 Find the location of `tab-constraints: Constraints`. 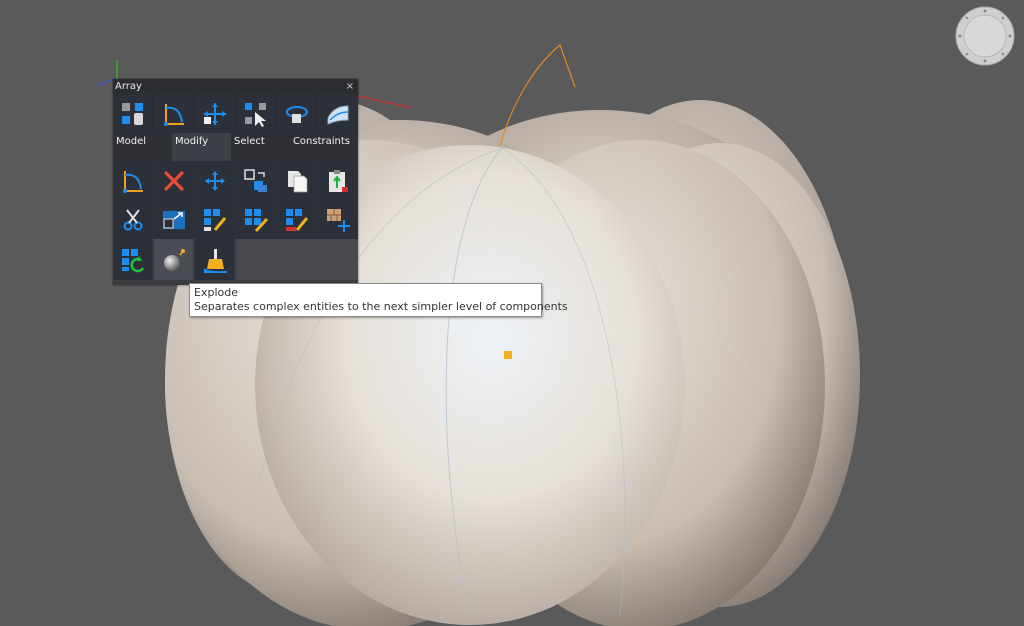

tab-constraints: Constraints is located at coordinates (324, 147).